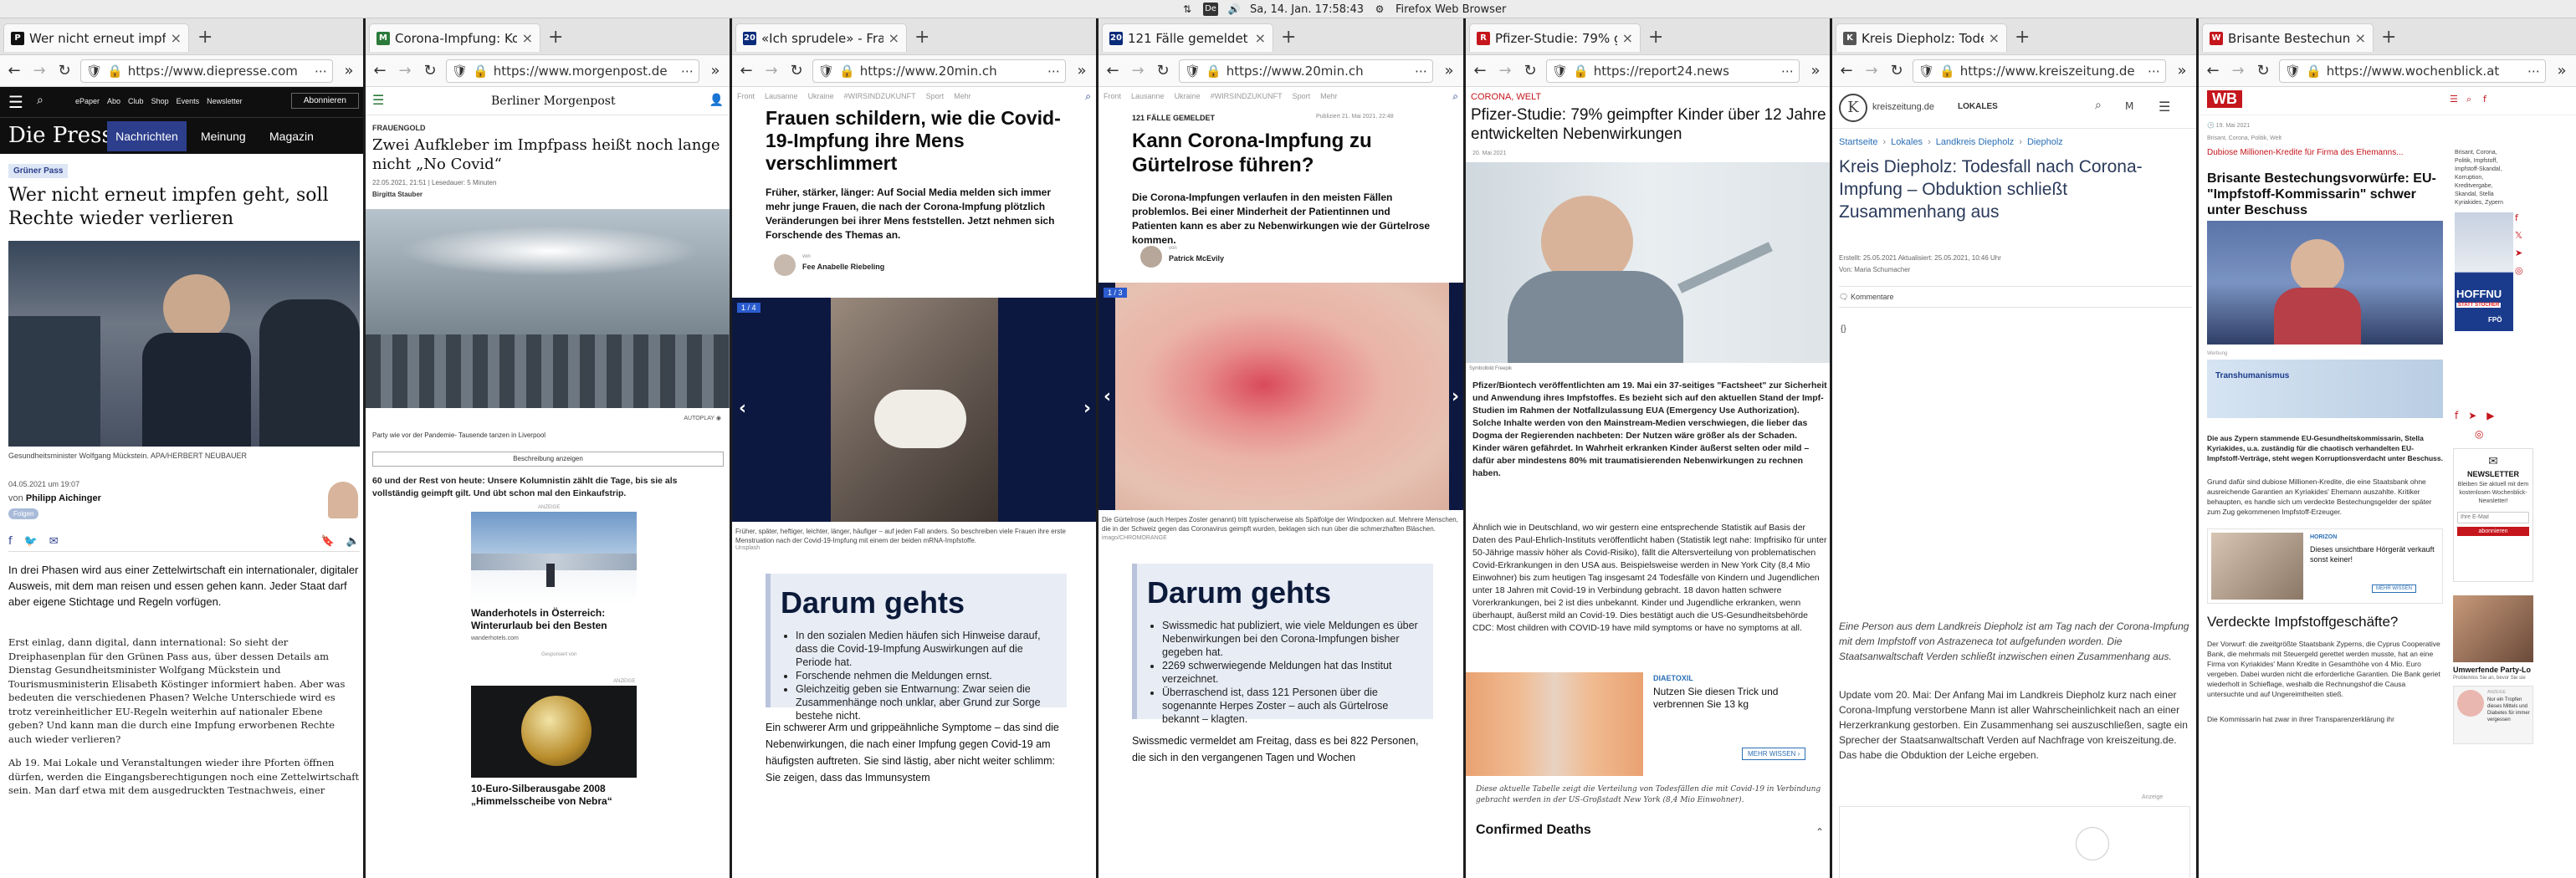 This screenshot has height=878, width=2576. I want to click on url-text: https://www.morgenpost.de, so click(585, 71).